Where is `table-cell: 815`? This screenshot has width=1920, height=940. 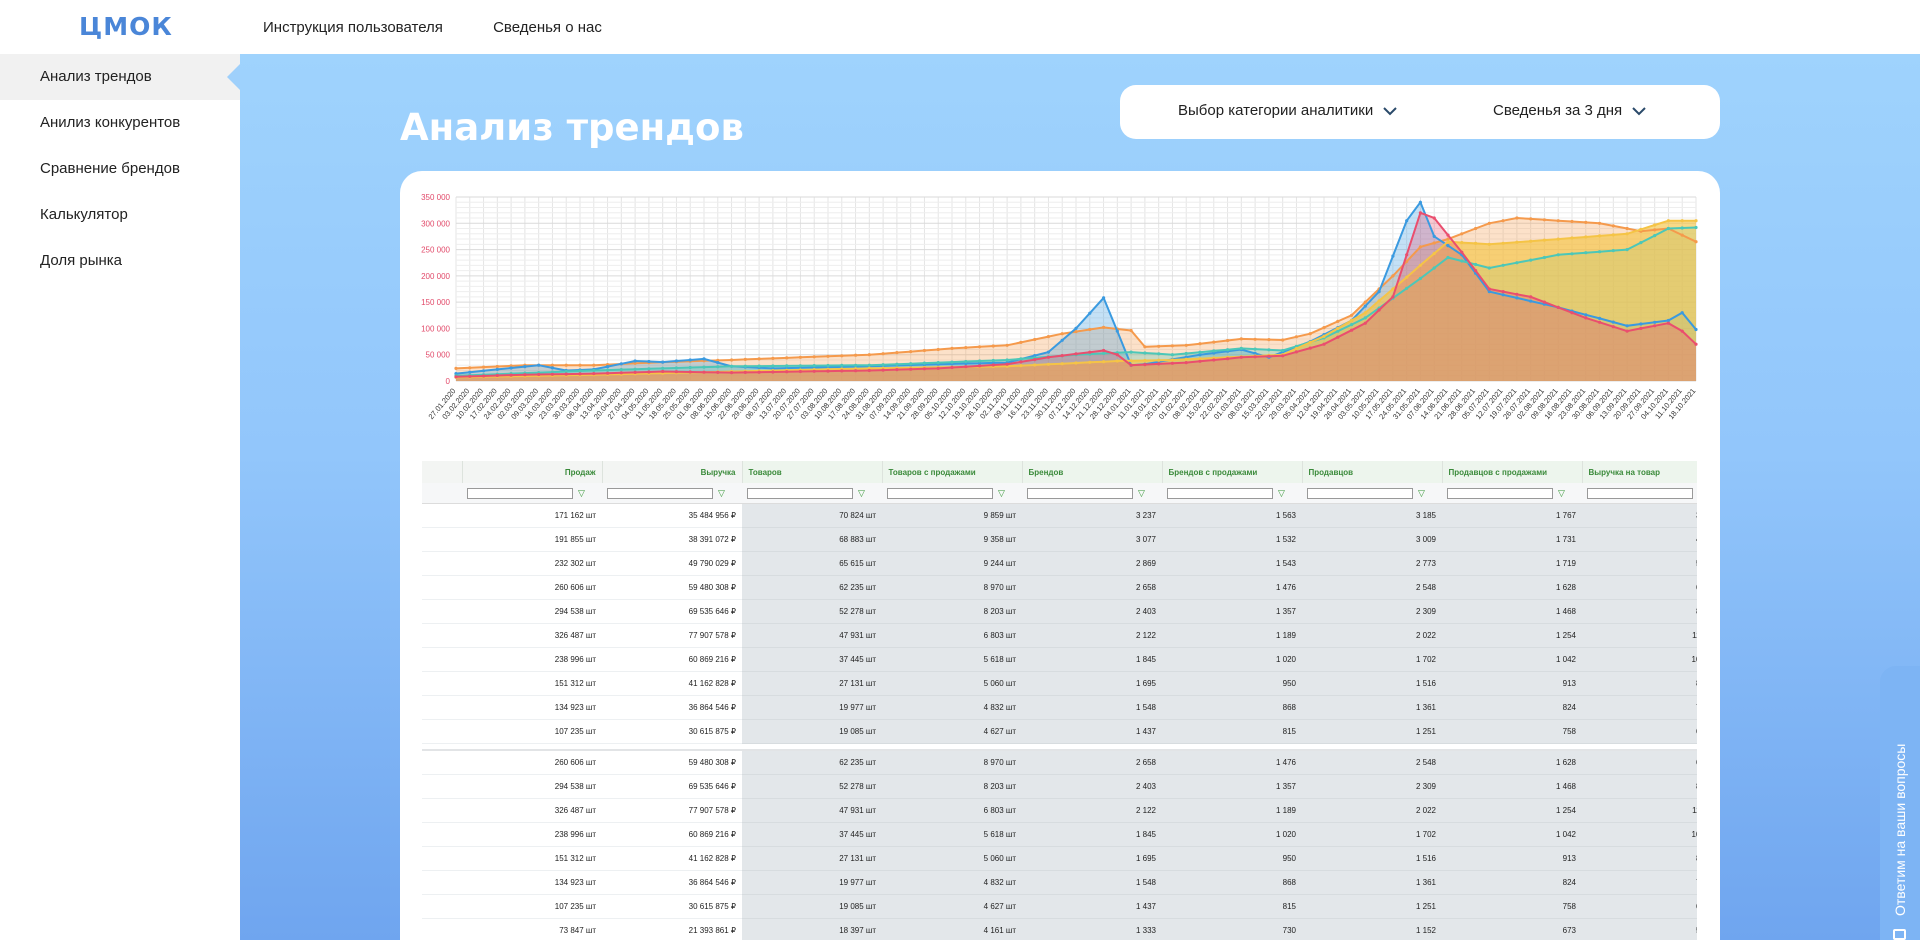
table-cell: 815 is located at coordinates (1232, 731).